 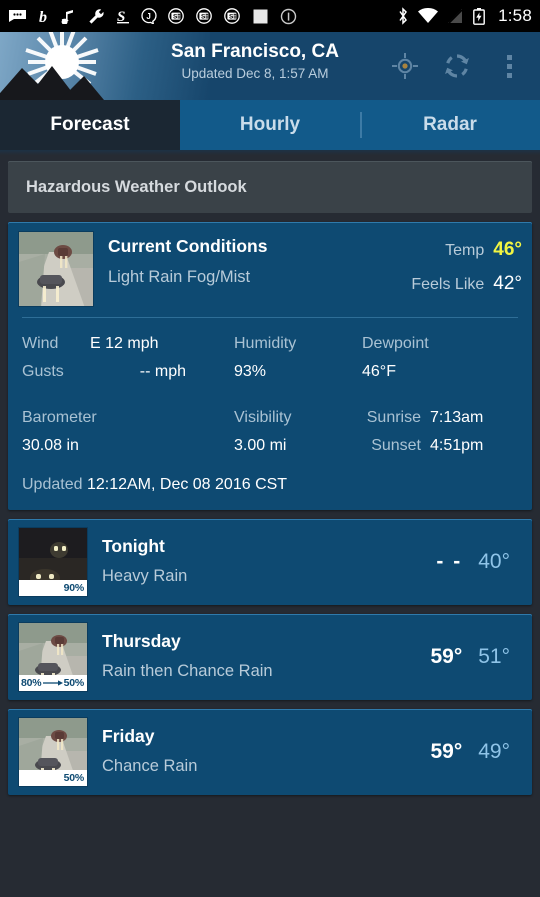 What do you see at coordinates (414, 432) in the screenshot?
I see `sun-group: Sunrise Sunset 7:13am 4:51pm` at bounding box center [414, 432].